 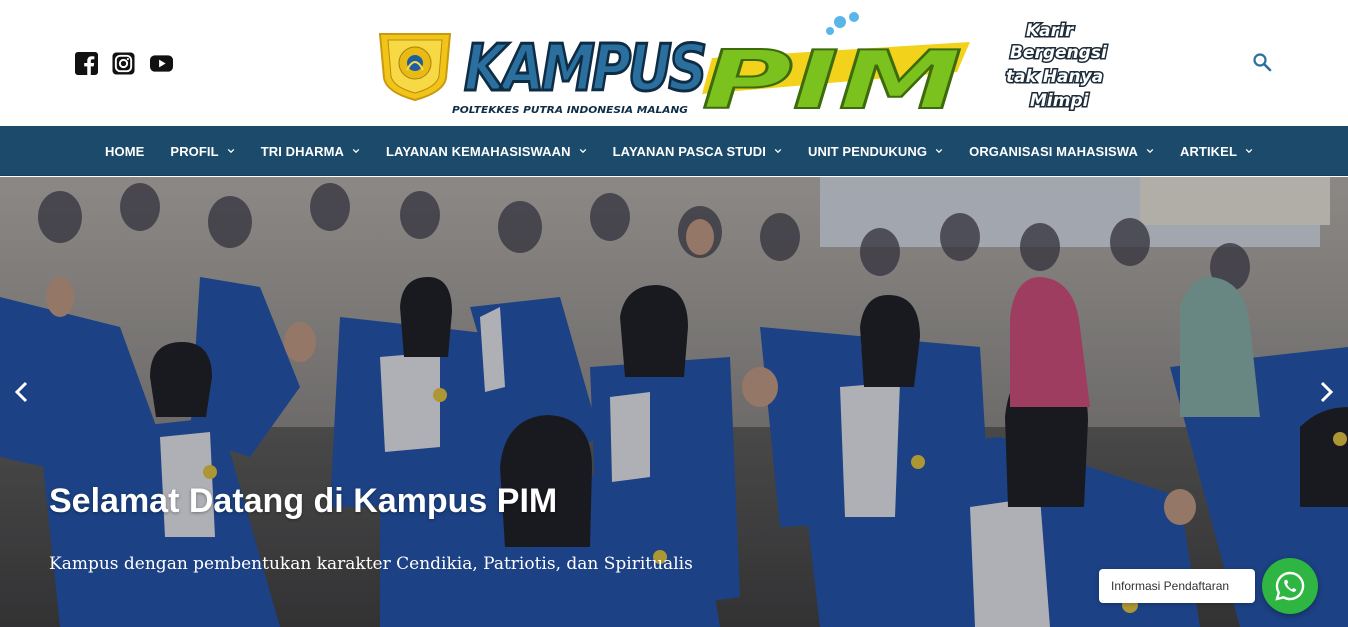 I want to click on logo-word-kampus: KAMPUS, so click(x=584, y=69).